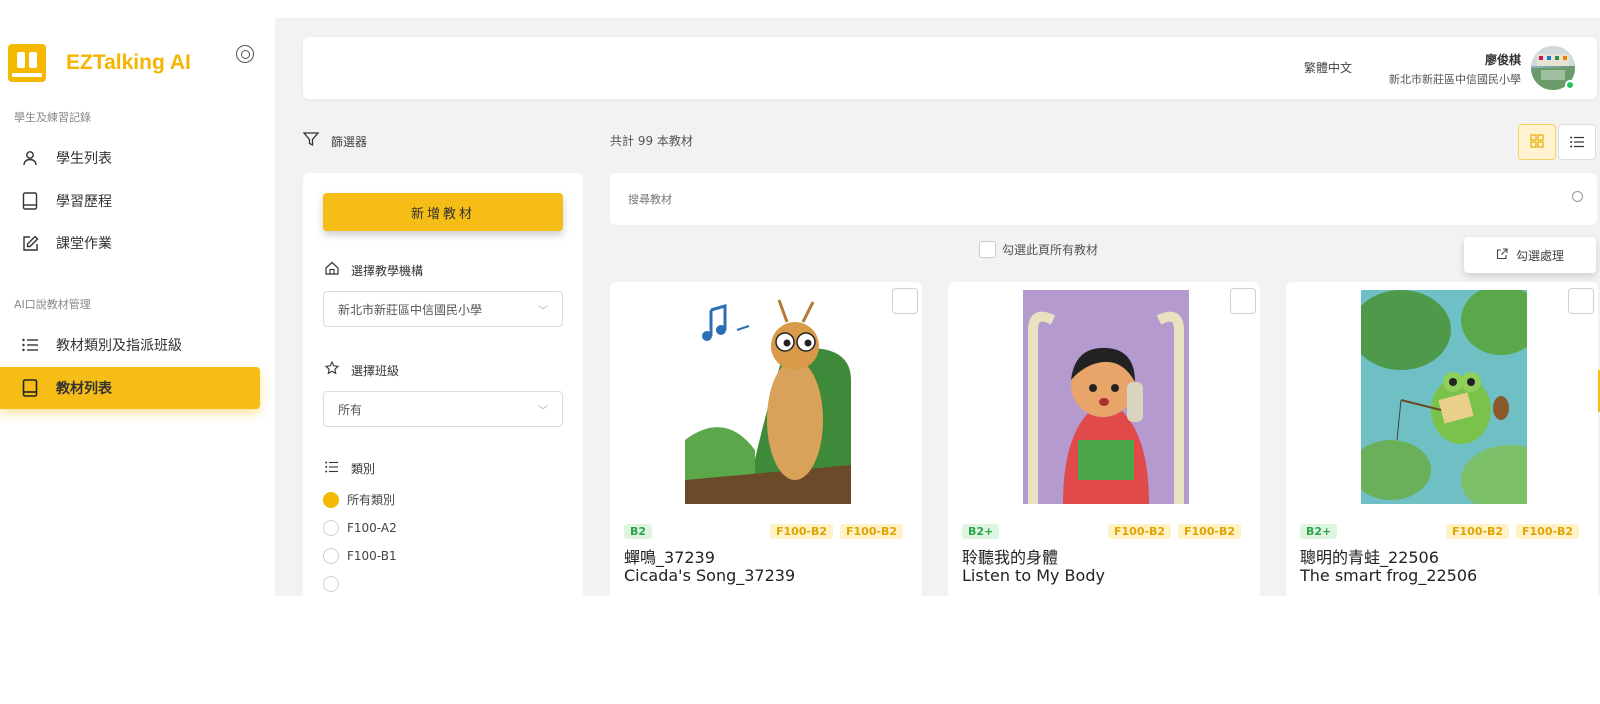  What do you see at coordinates (349, 468) in the screenshot?
I see `category-label: 類別` at bounding box center [349, 468].